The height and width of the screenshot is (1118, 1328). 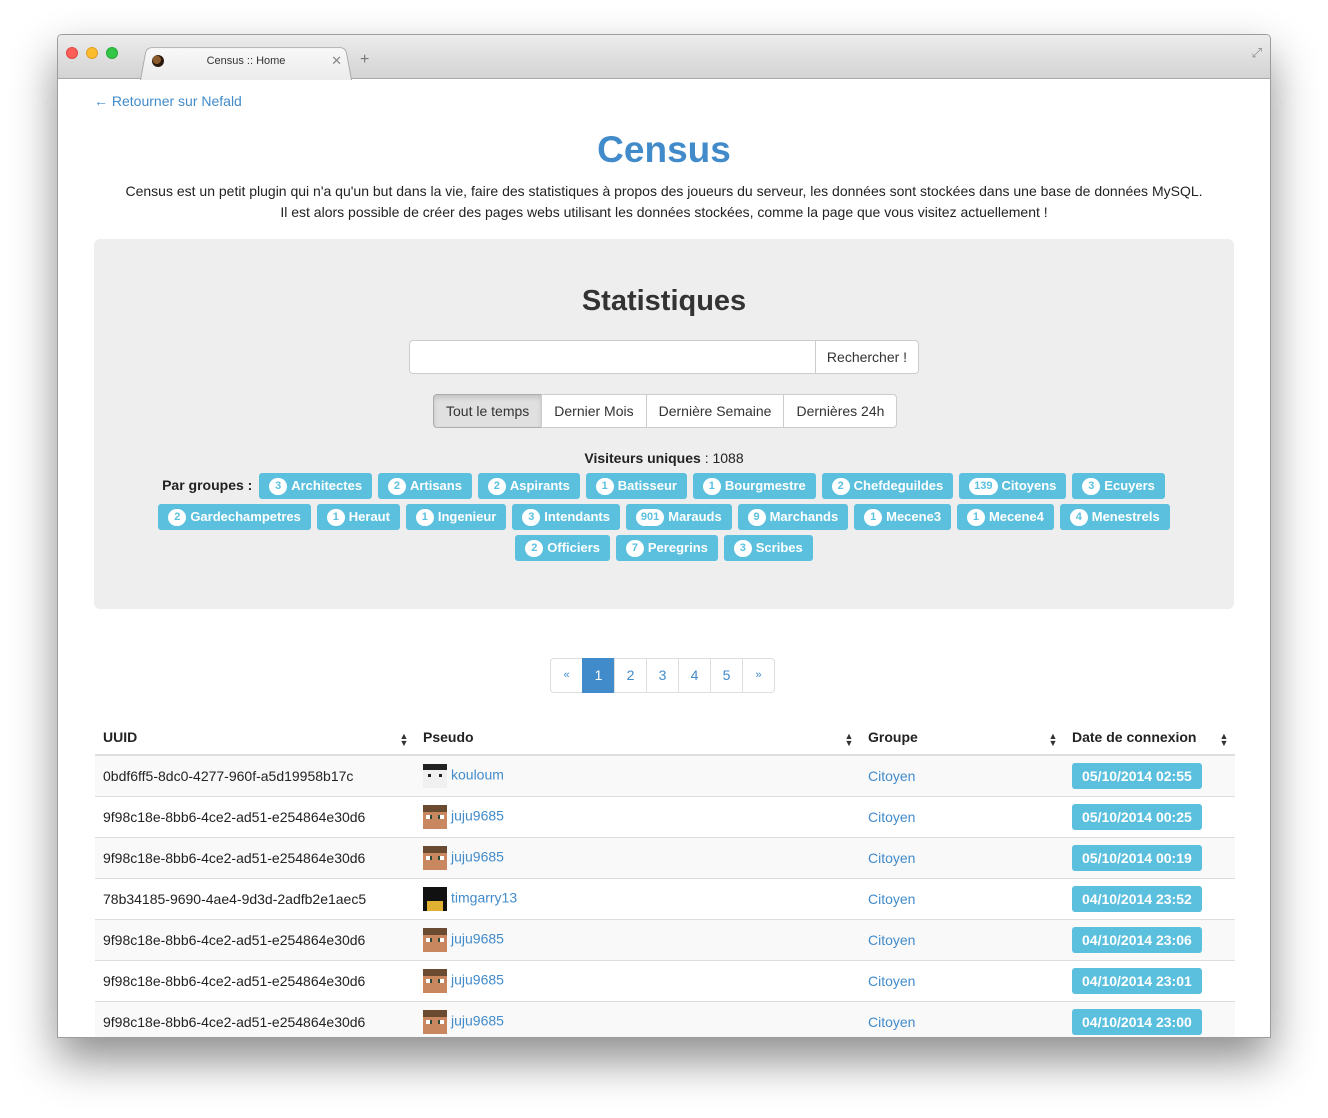 What do you see at coordinates (424, 486) in the screenshot?
I see `group-button: 2 Artisans` at bounding box center [424, 486].